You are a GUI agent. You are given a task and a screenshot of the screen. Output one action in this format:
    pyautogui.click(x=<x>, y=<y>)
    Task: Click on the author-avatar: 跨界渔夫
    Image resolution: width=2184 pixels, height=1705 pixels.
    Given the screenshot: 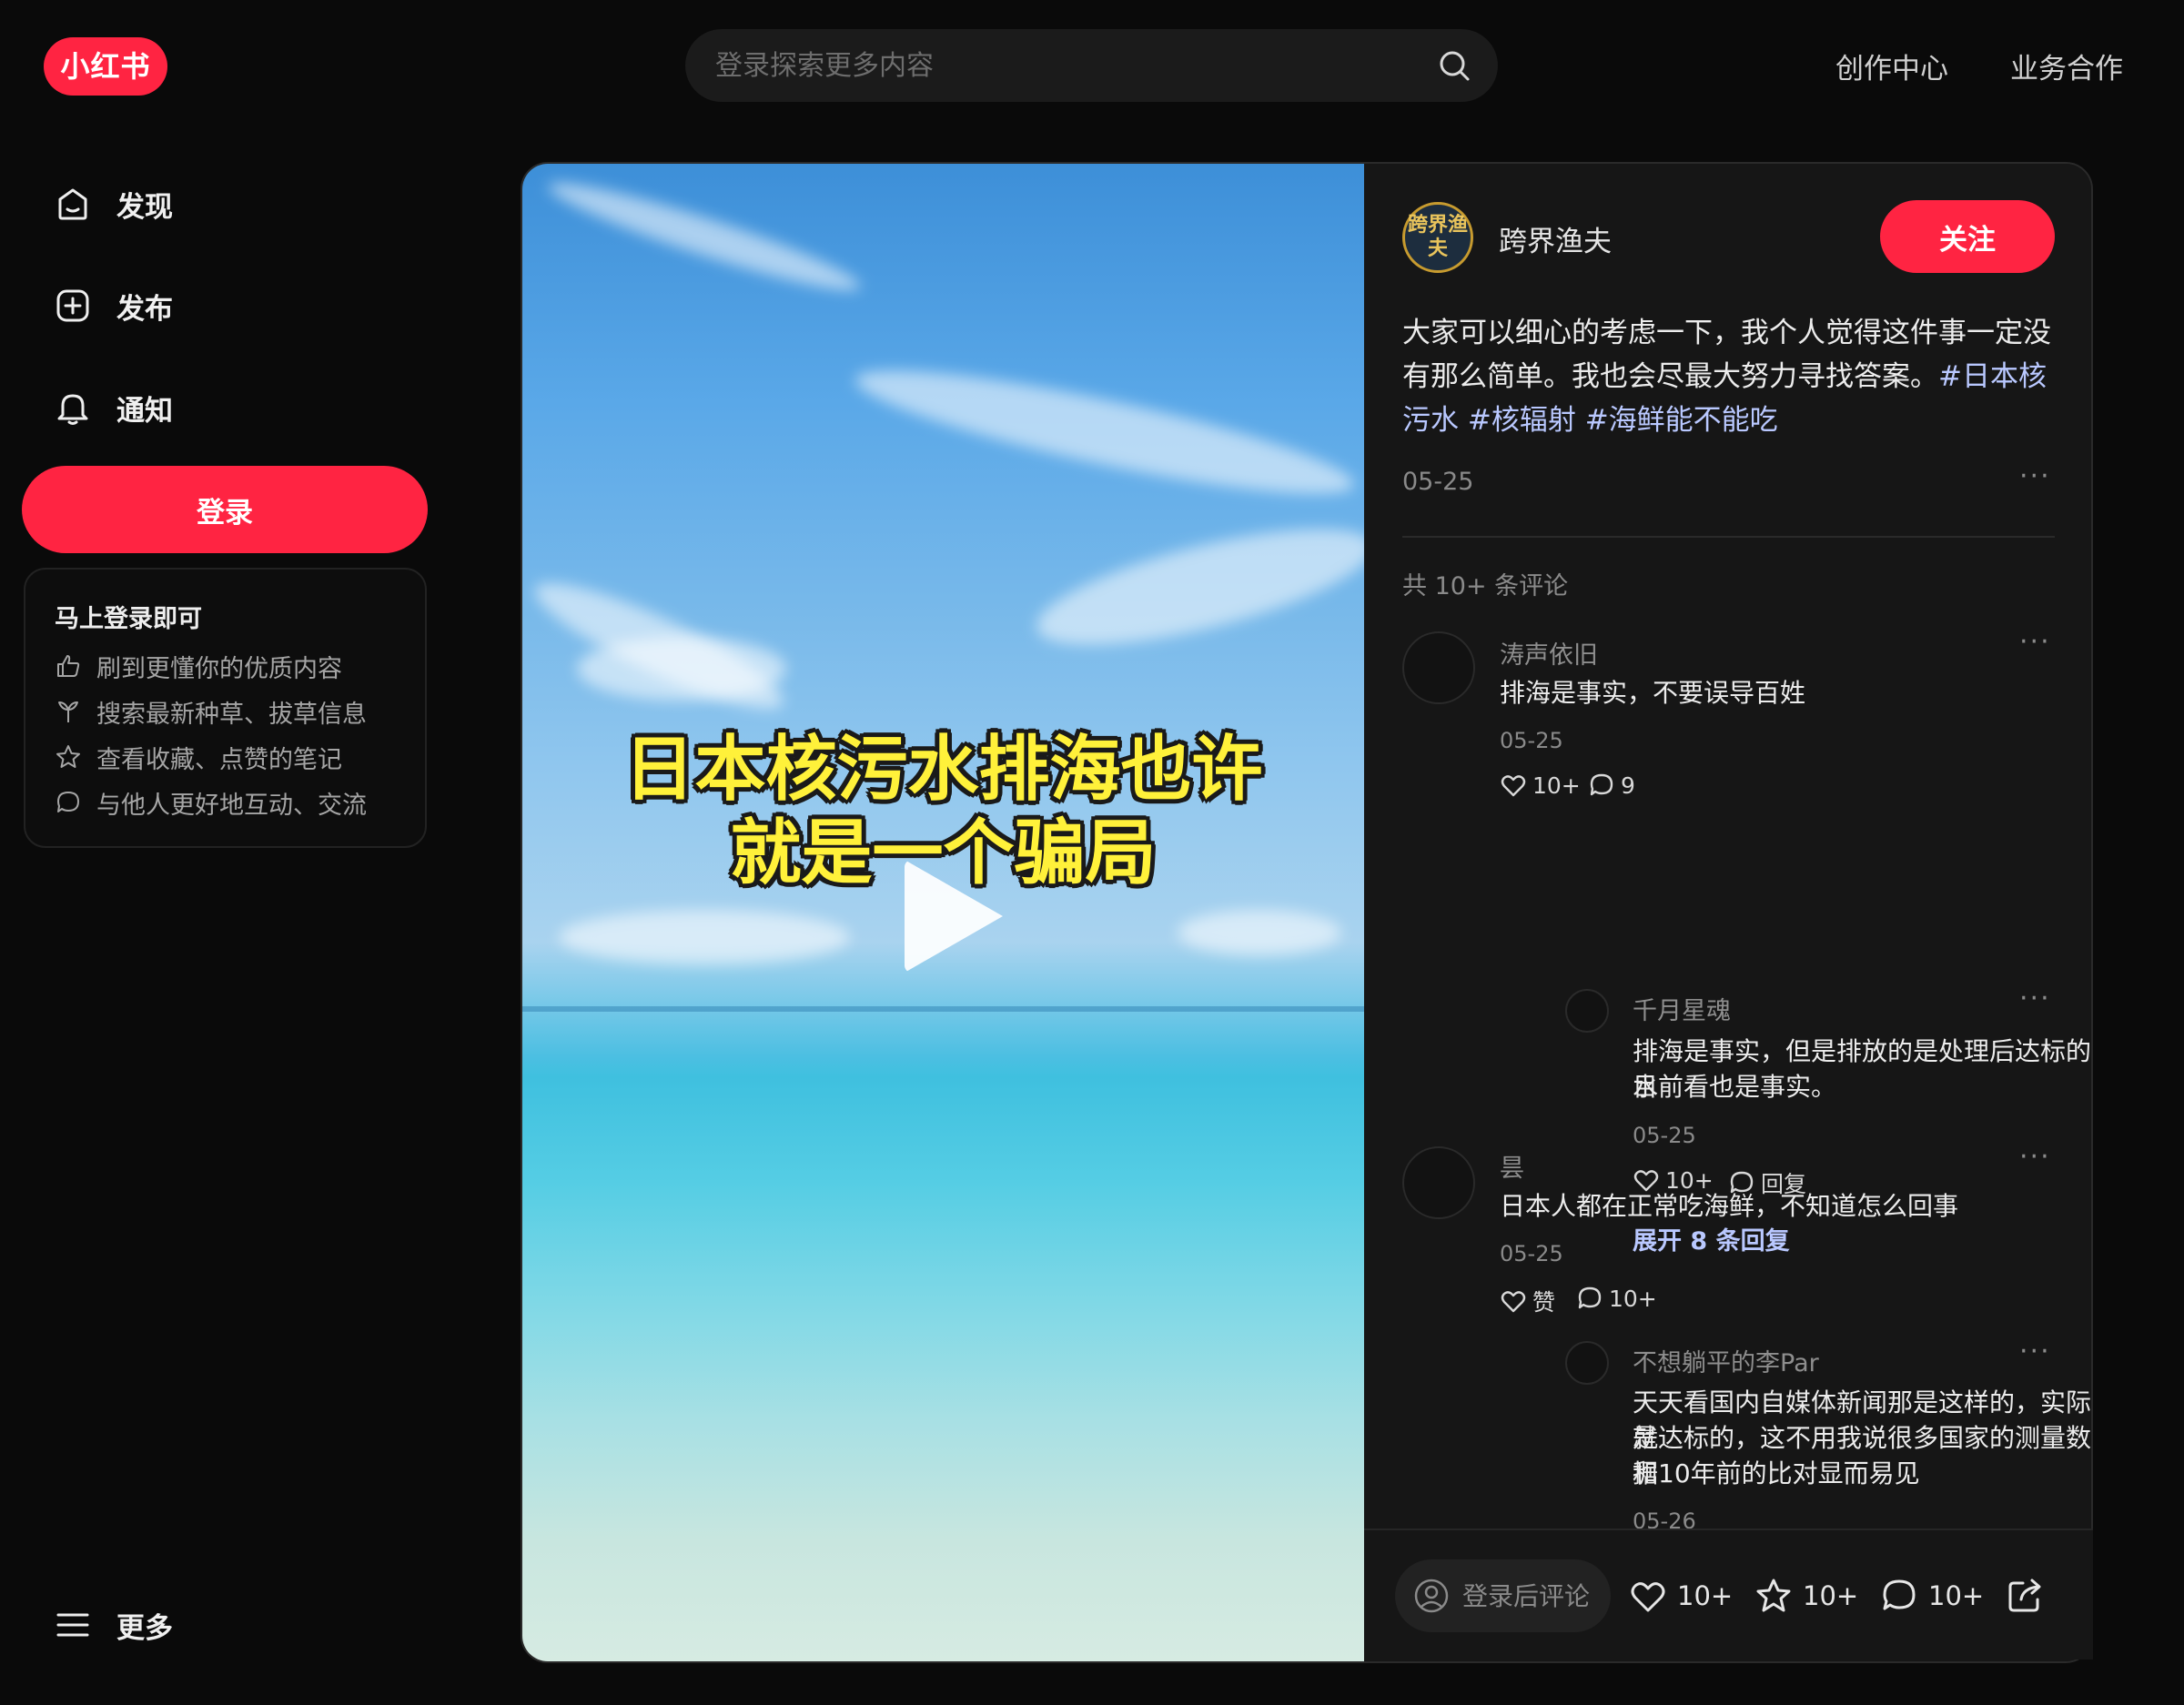 What is the action you would take?
    pyautogui.click(x=1437, y=238)
    